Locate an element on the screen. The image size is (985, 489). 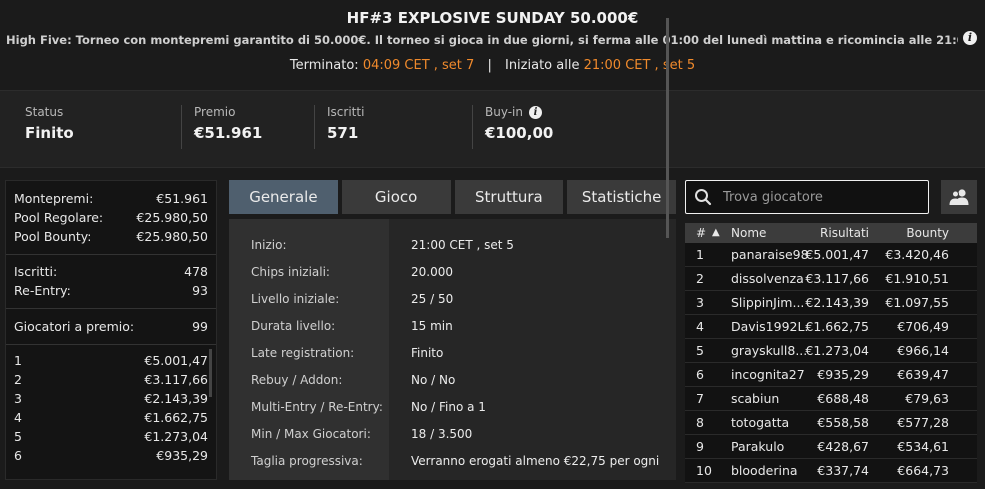
detail-row: Chips iniziali: 20.000 is located at coordinates (352, 272).